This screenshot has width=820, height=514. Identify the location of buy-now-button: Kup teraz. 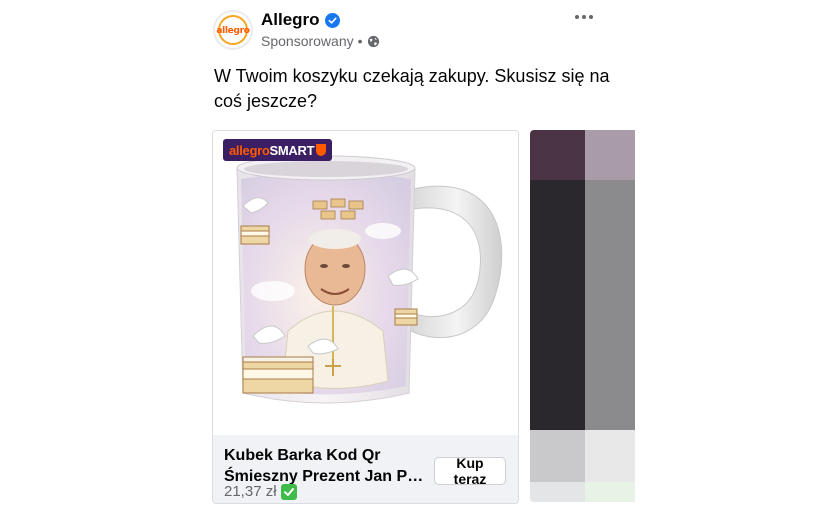
(470, 471).